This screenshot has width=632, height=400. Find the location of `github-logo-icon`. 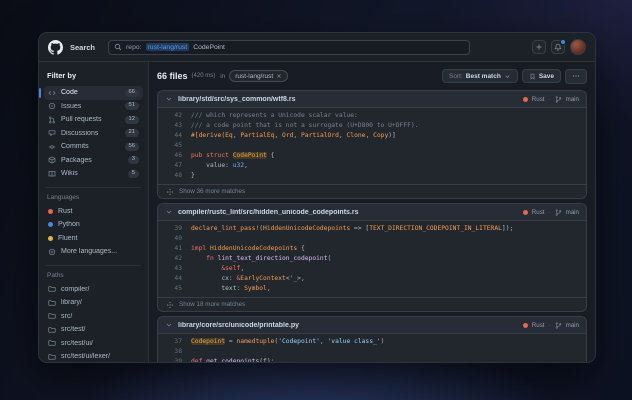

github-logo-icon is located at coordinates (55, 47).